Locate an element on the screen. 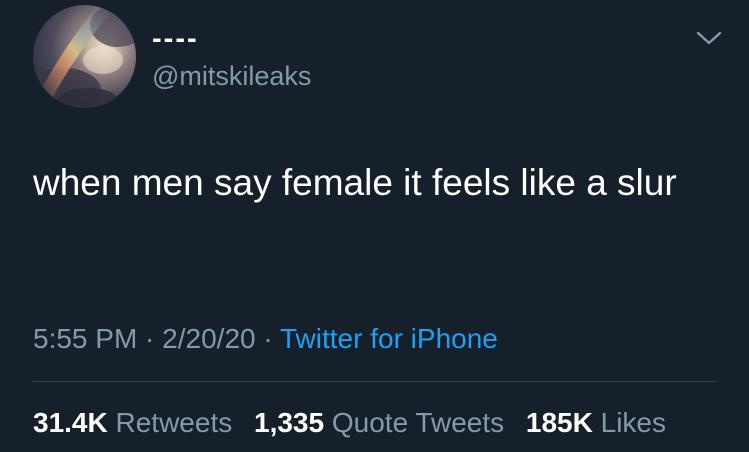  avatar-image is located at coordinates (84, 56).